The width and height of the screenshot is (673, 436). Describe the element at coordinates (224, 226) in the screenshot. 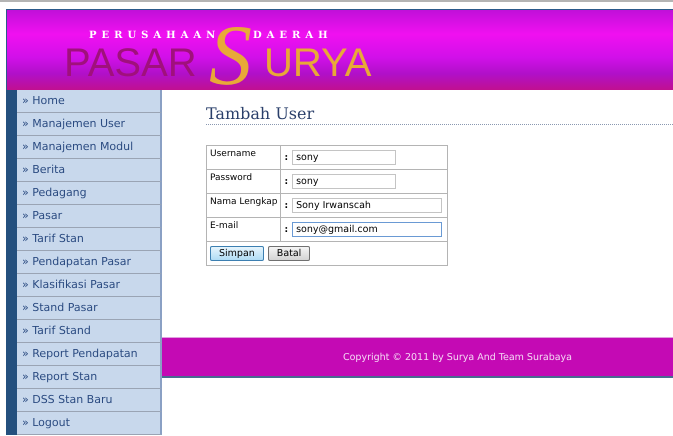

I see `field-label: E-mail` at that location.